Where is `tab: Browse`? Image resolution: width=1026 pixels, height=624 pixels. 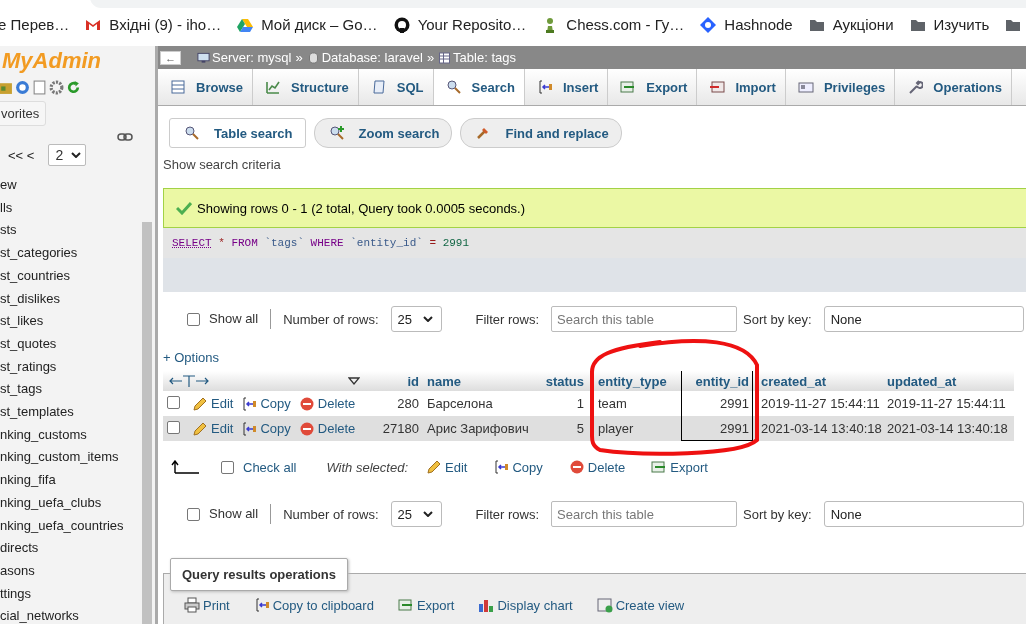 tab: Browse is located at coordinates (205, 87).